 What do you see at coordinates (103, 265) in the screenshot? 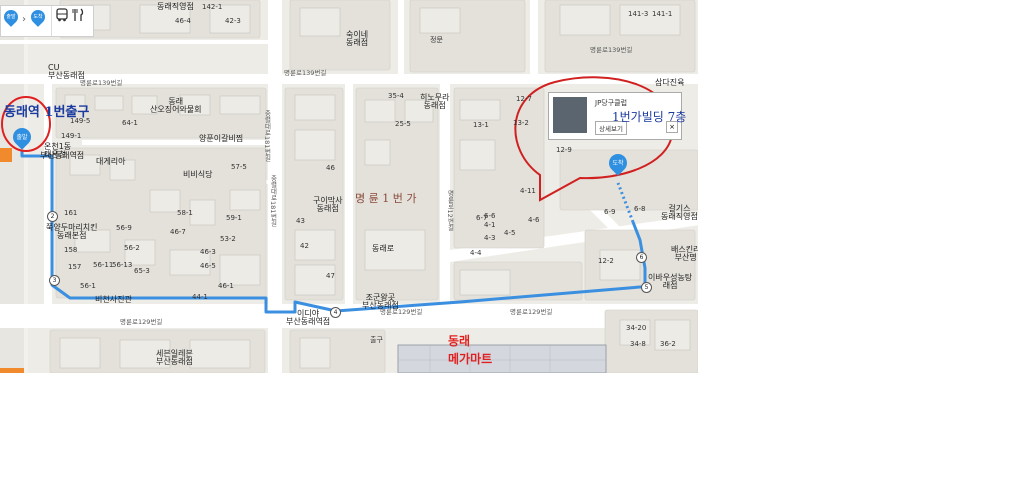
I see `lot-number: 56-11` at bounding box center [103, 265].